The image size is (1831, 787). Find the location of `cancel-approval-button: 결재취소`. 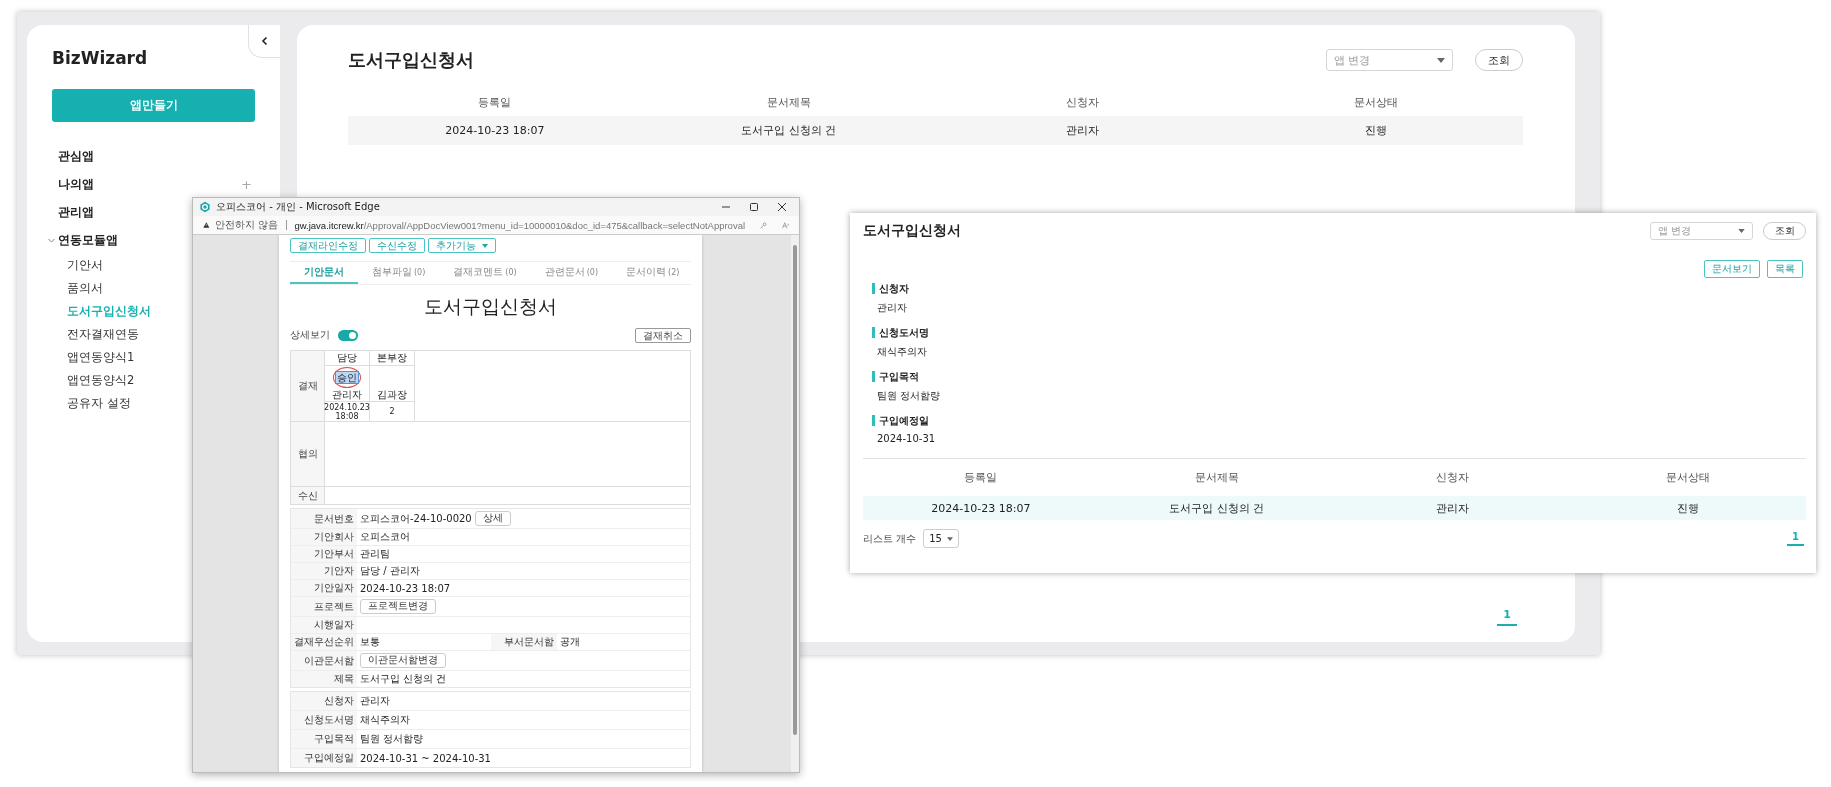

cancel-approval-button: 결재취소 is located at coordinates (663, 335).